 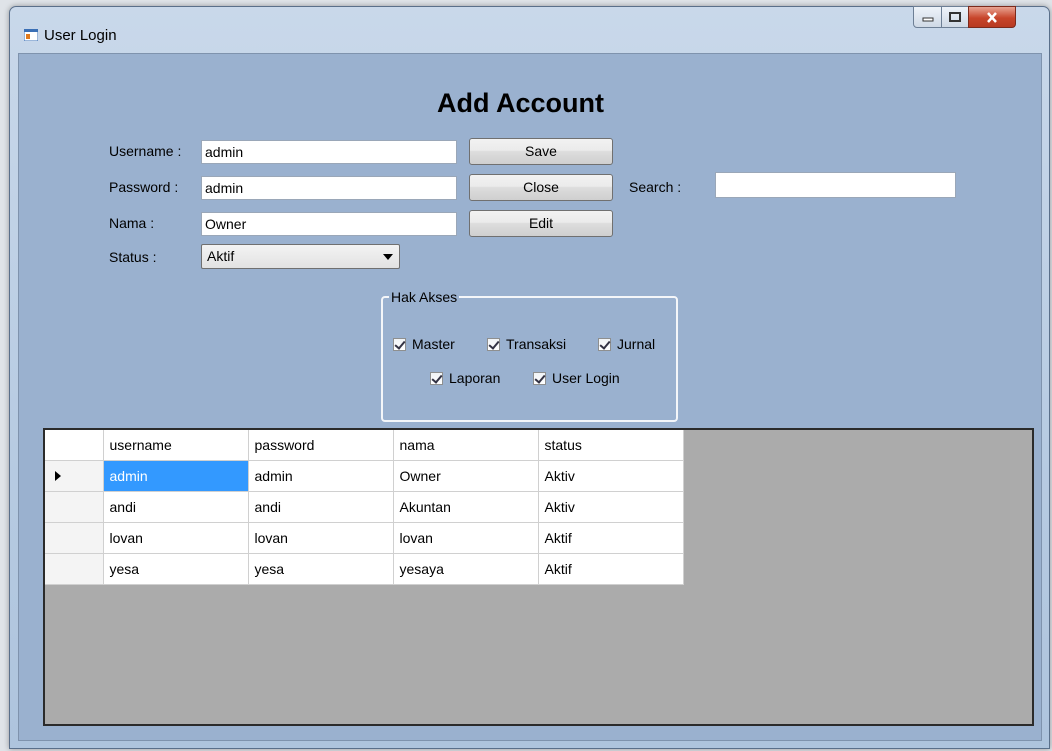 I want to click on checkbox-master: Master, so click(x=424, y=344).